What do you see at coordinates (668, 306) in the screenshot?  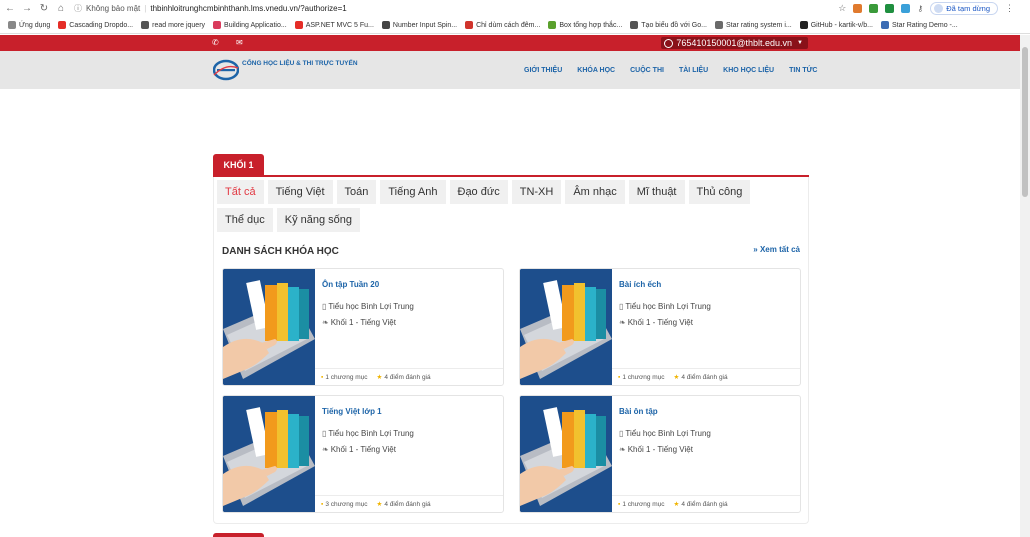 I see `course-school: Tiểu học Bình Lợi Trung` at bounding box center [668, 306].